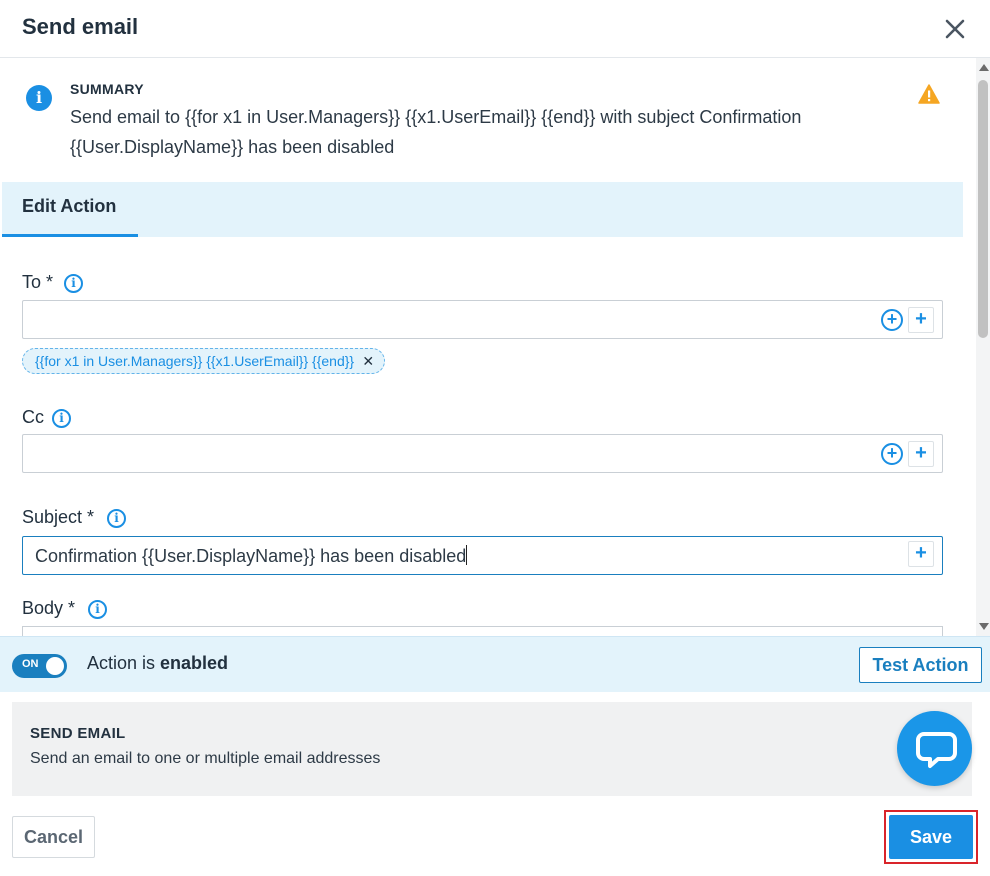 This screenshot has width=990, height=876. What do you see at coordinates (482, 453) in the screenshot?
I see `cc-input: + +` at bounding box center [482, 453].